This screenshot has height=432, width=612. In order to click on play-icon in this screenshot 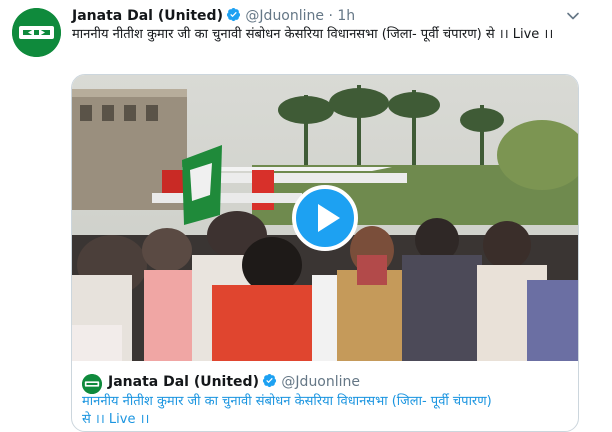, I will do `click(325, 218)`.